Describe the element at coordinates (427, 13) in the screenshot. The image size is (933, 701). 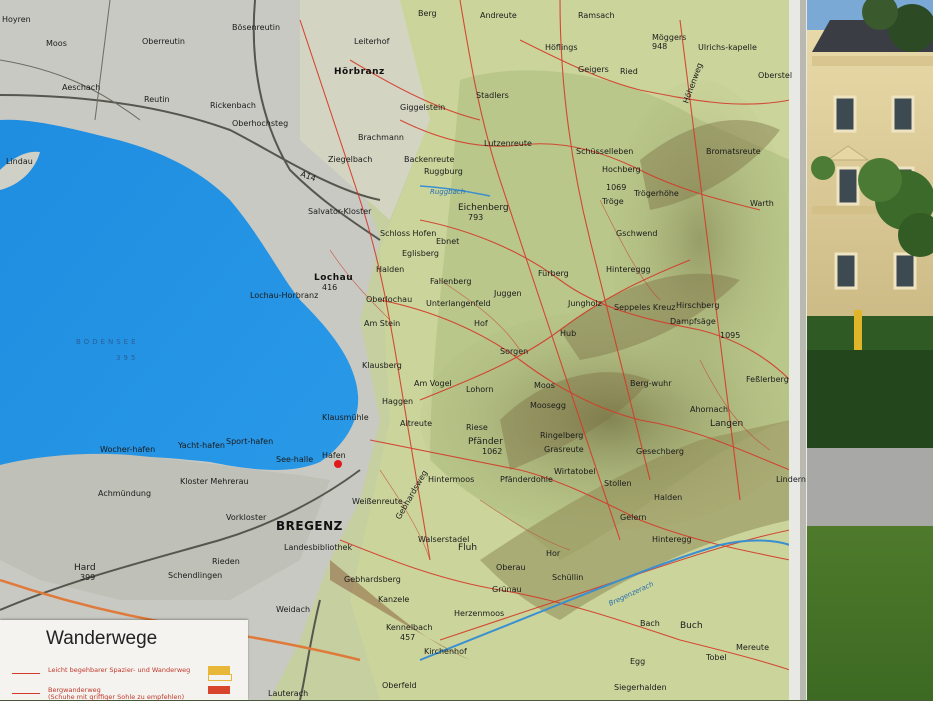
I see `place-label: Berg` at that location.